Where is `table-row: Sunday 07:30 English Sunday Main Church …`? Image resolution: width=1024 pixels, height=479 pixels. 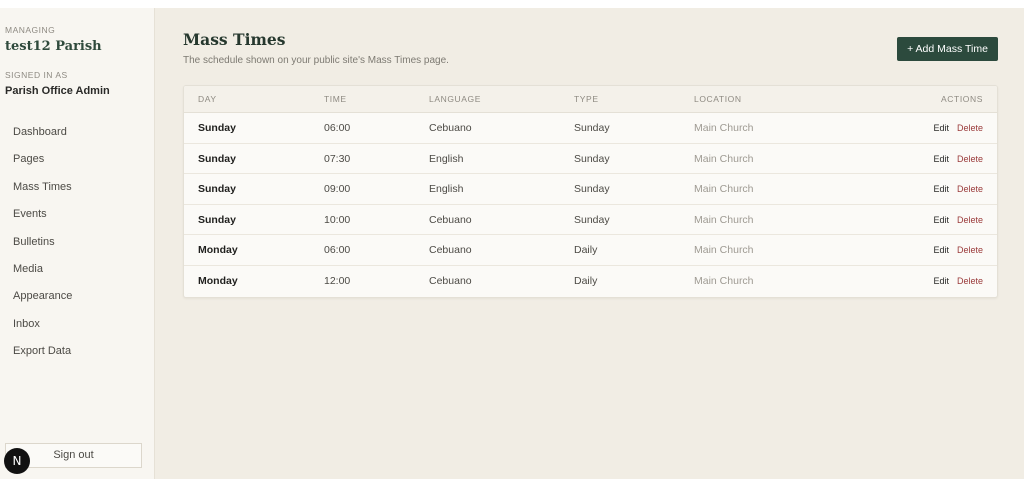 table-row: Sunday 07:30 English Sunday Main Church … is located at coordinates (590, 159).